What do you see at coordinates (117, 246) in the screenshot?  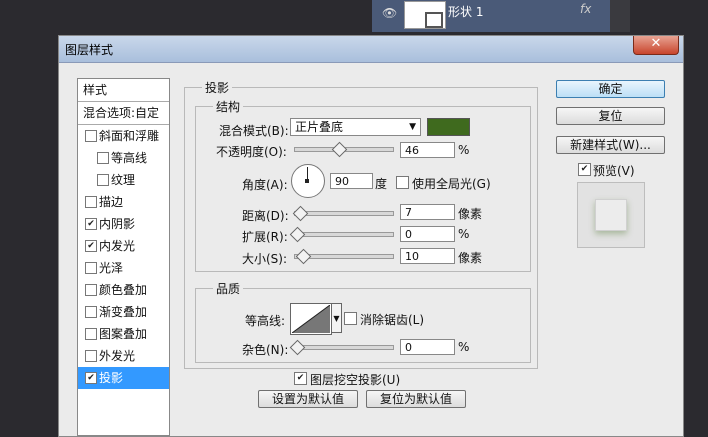 I see `style-item-label: 内发光` at bounding box center [117, 246].